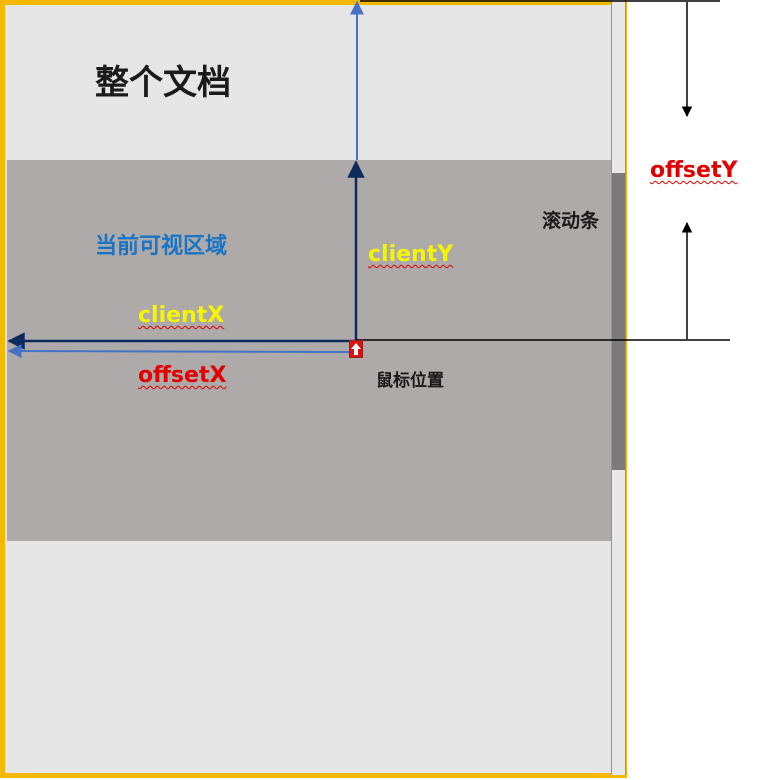 This screenshot has width=767, height=780. What do you see at coordinates (181, 315) in the screenshot?
I see `client-x-label: clientX` at bounding box center [181, 315].